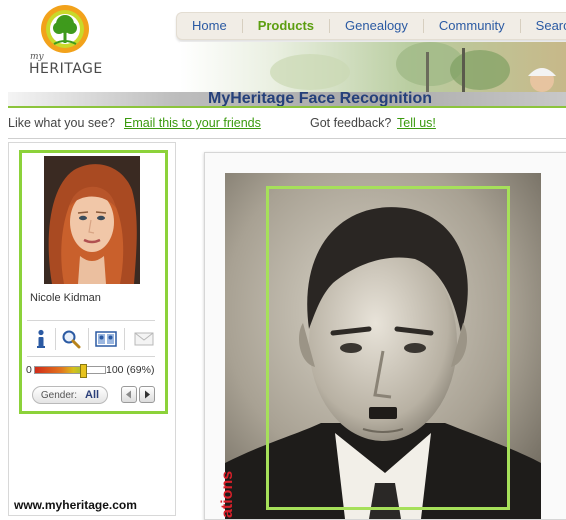 The width and height of the screenshot is (566, 520). I want to click on next-match-button, so click(147, 394).